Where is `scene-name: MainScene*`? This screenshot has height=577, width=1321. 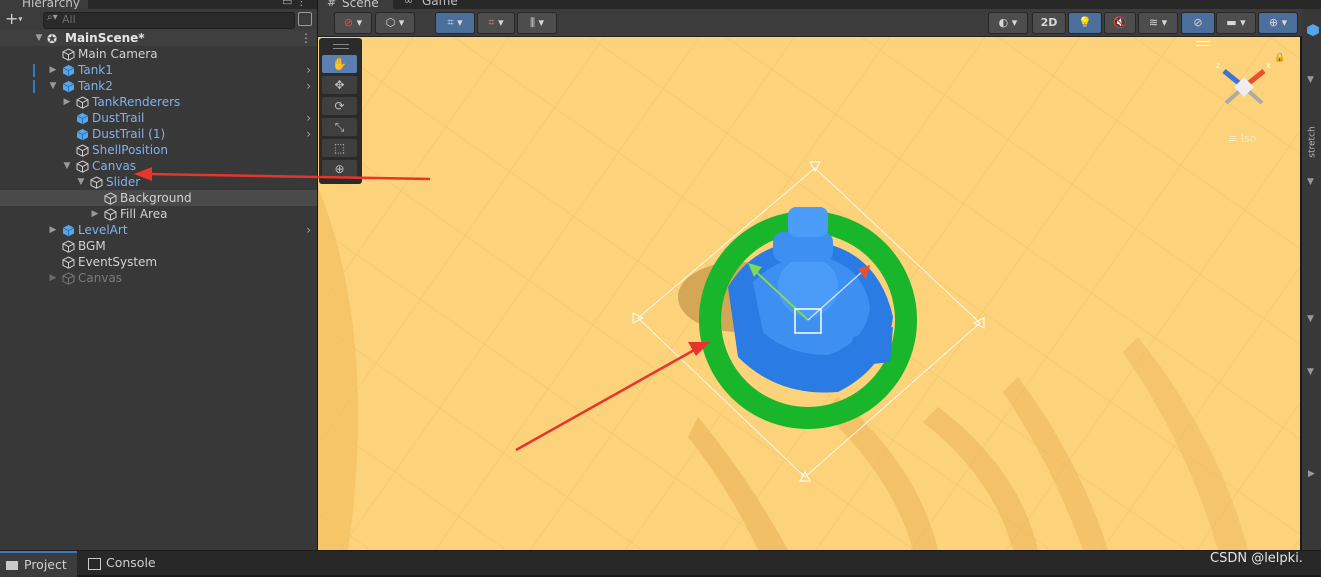
scene-name: MainScene* is located at coordinates (105, 38).